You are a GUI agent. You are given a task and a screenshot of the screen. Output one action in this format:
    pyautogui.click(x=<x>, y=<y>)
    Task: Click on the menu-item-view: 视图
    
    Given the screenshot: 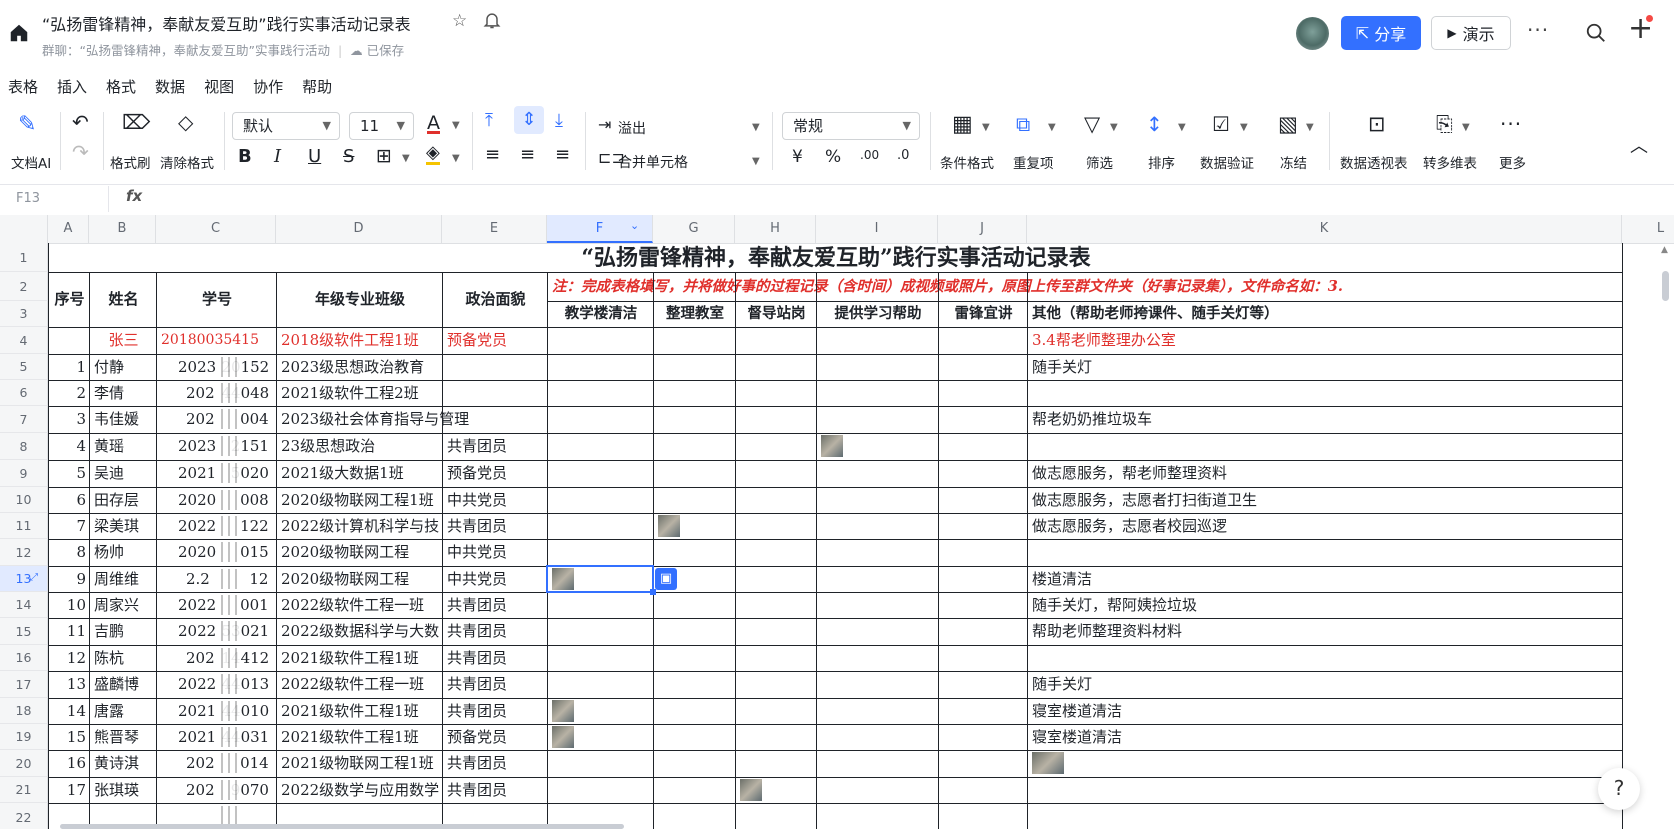 What is the action you would take?
    pyautogui.click(x=219, y=90)
    